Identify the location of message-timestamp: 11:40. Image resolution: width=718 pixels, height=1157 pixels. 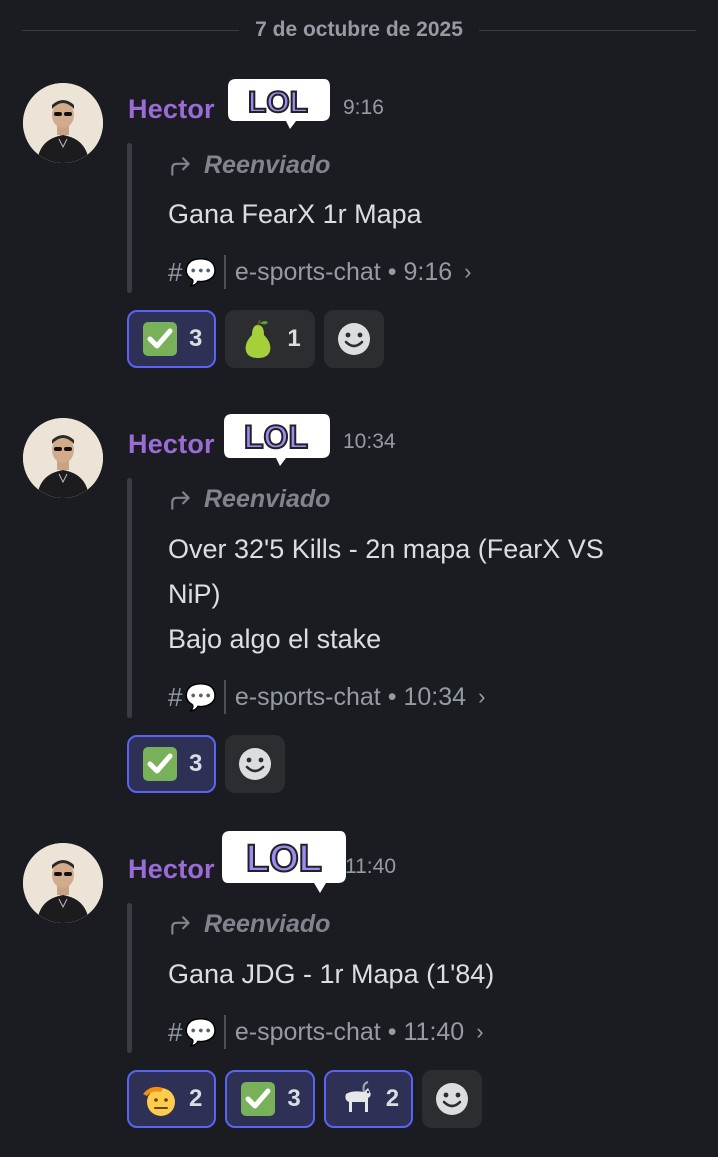
(370, 866).